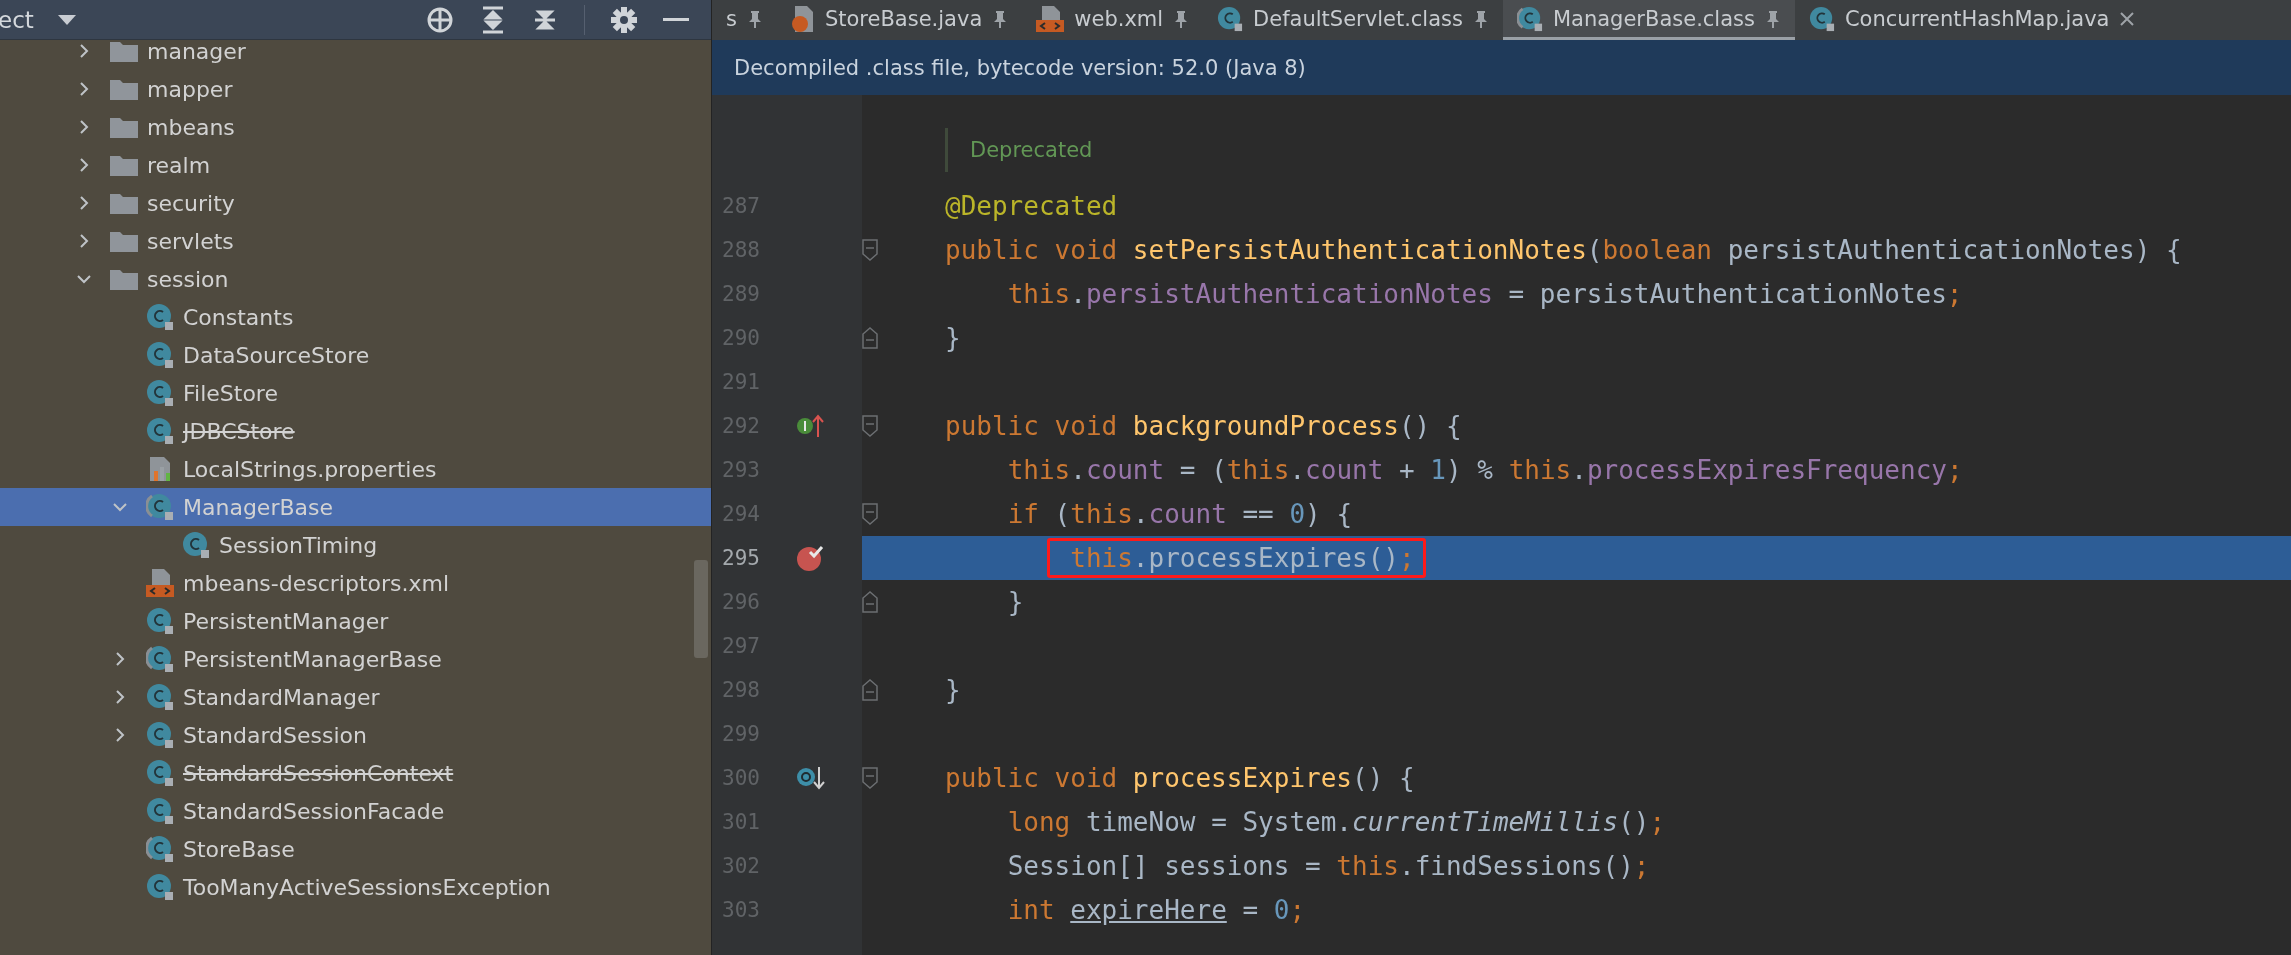  What do you see at coordinates (811, 558) in the screenshot?
I see `breakpoint-icon` at bounding box center [811, 558].